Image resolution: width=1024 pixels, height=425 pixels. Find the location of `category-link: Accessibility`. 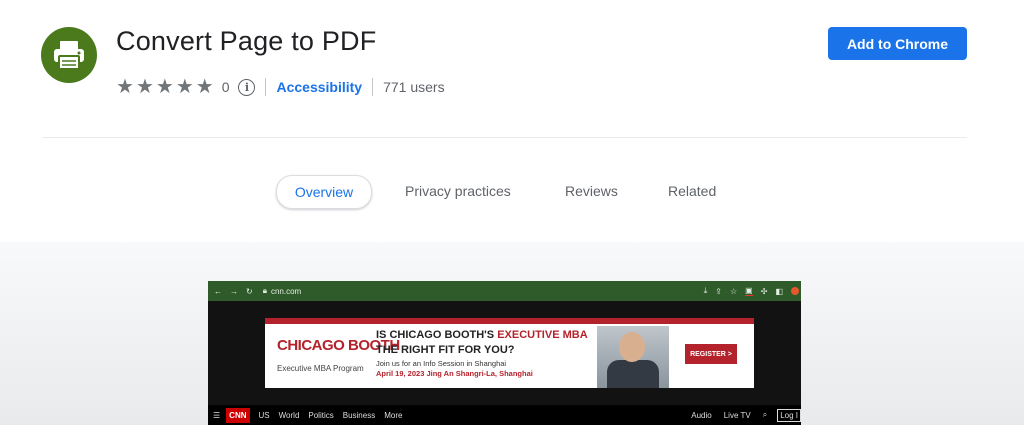

category-link: Accessibility is located at coordinates (319, 87).